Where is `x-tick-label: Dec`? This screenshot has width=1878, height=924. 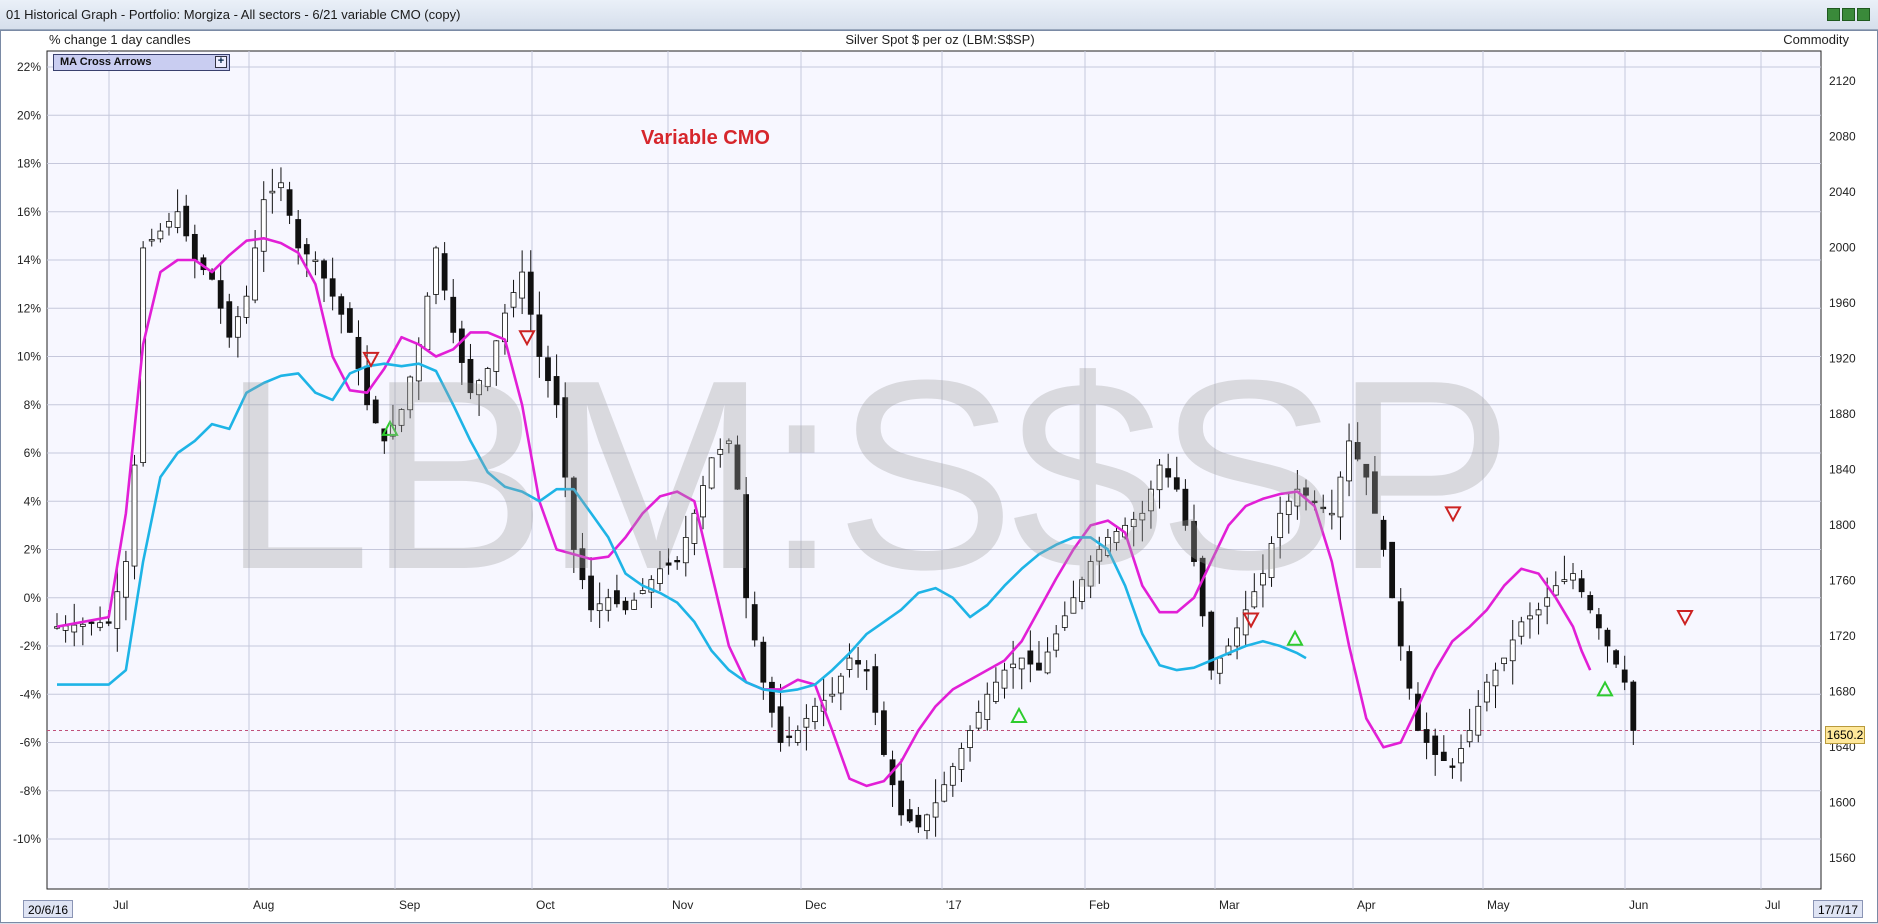
x-tick-label: Dec is located at coordinates (815, 905).